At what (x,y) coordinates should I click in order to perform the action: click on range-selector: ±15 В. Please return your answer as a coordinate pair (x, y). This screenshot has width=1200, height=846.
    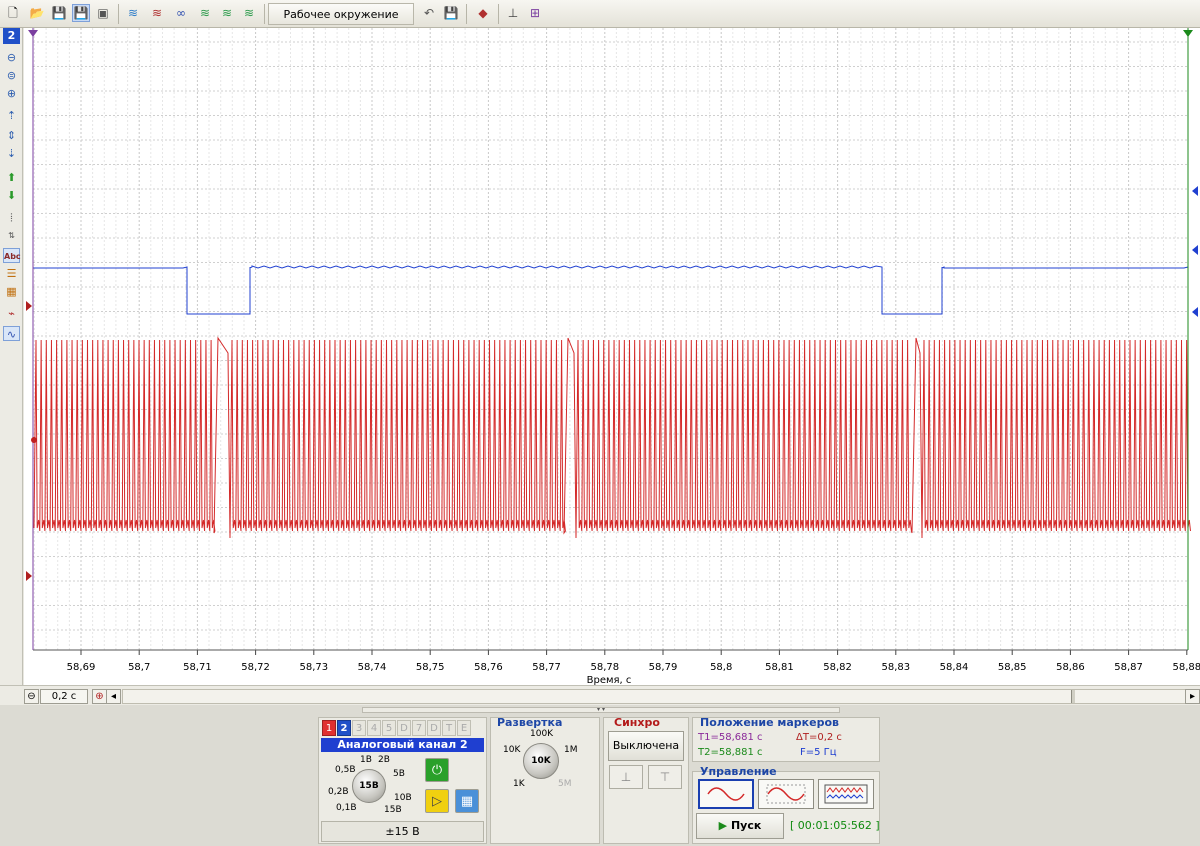
    Looking at the image, I should click on (402, 831).